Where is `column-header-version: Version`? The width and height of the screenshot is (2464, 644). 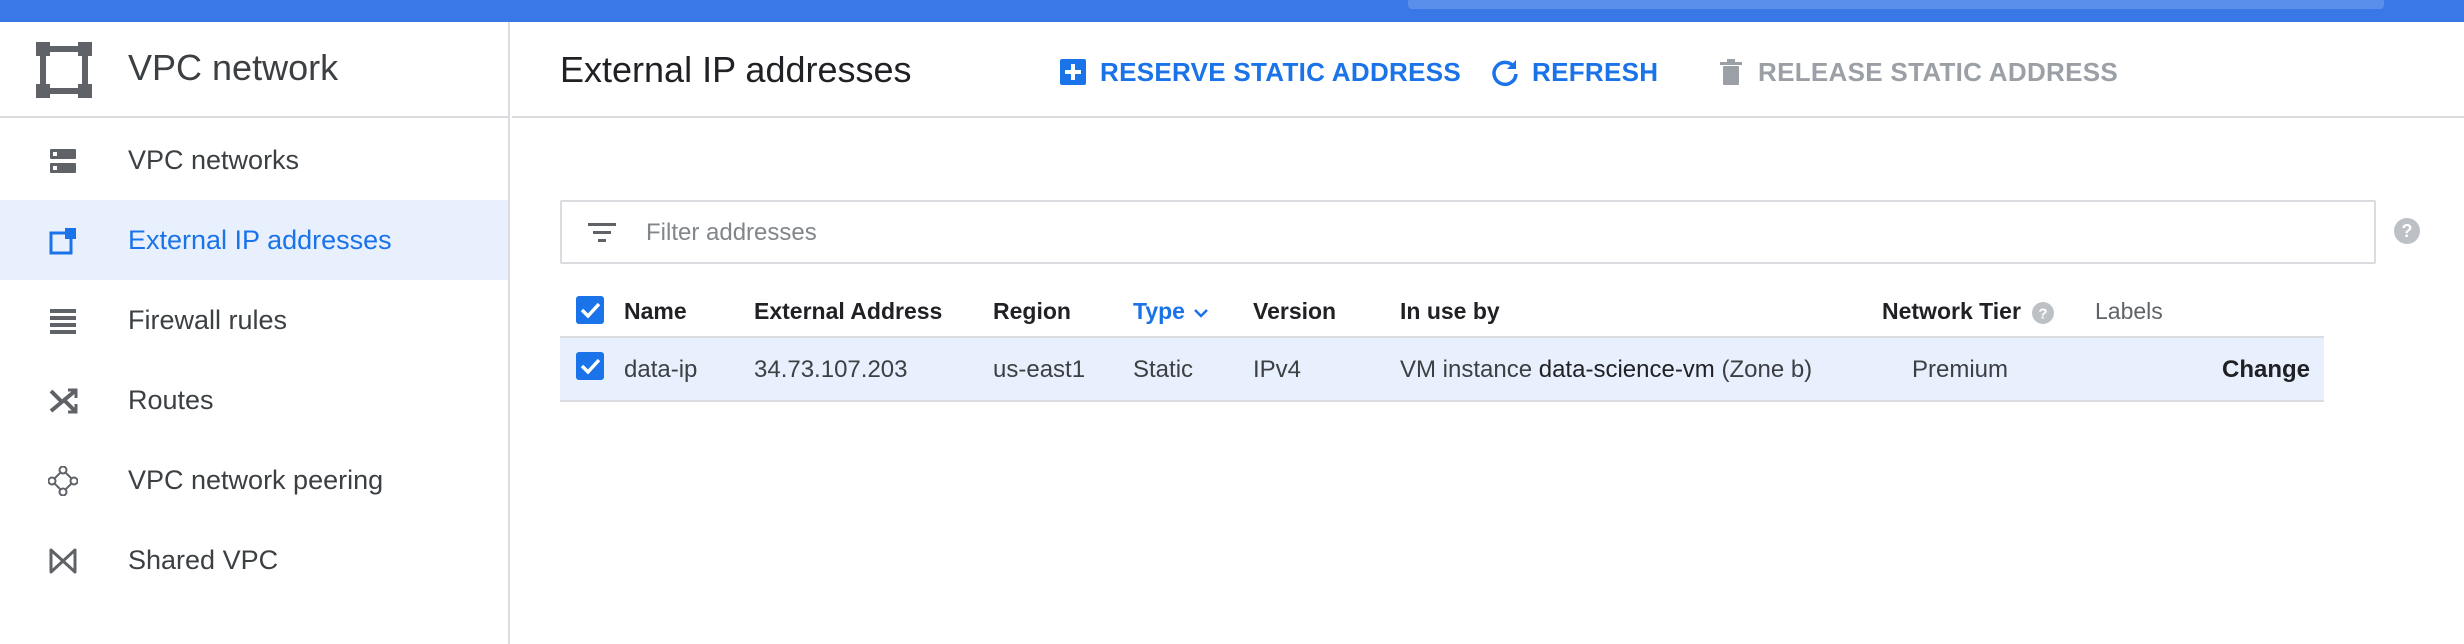 column-header-version: Version is located at coordinates (1294, 311).